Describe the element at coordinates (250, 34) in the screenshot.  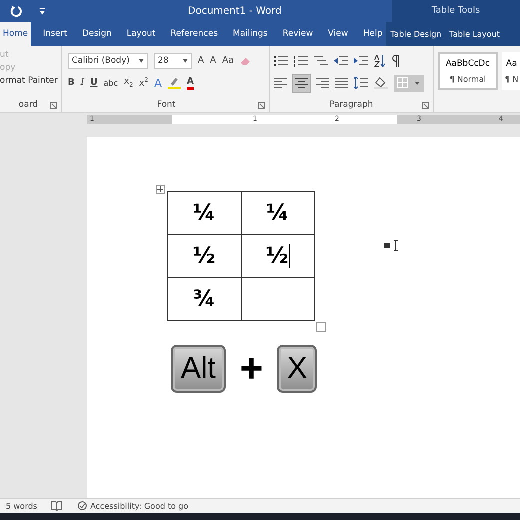
I see `ribbon-tab: Mailings` at that location.